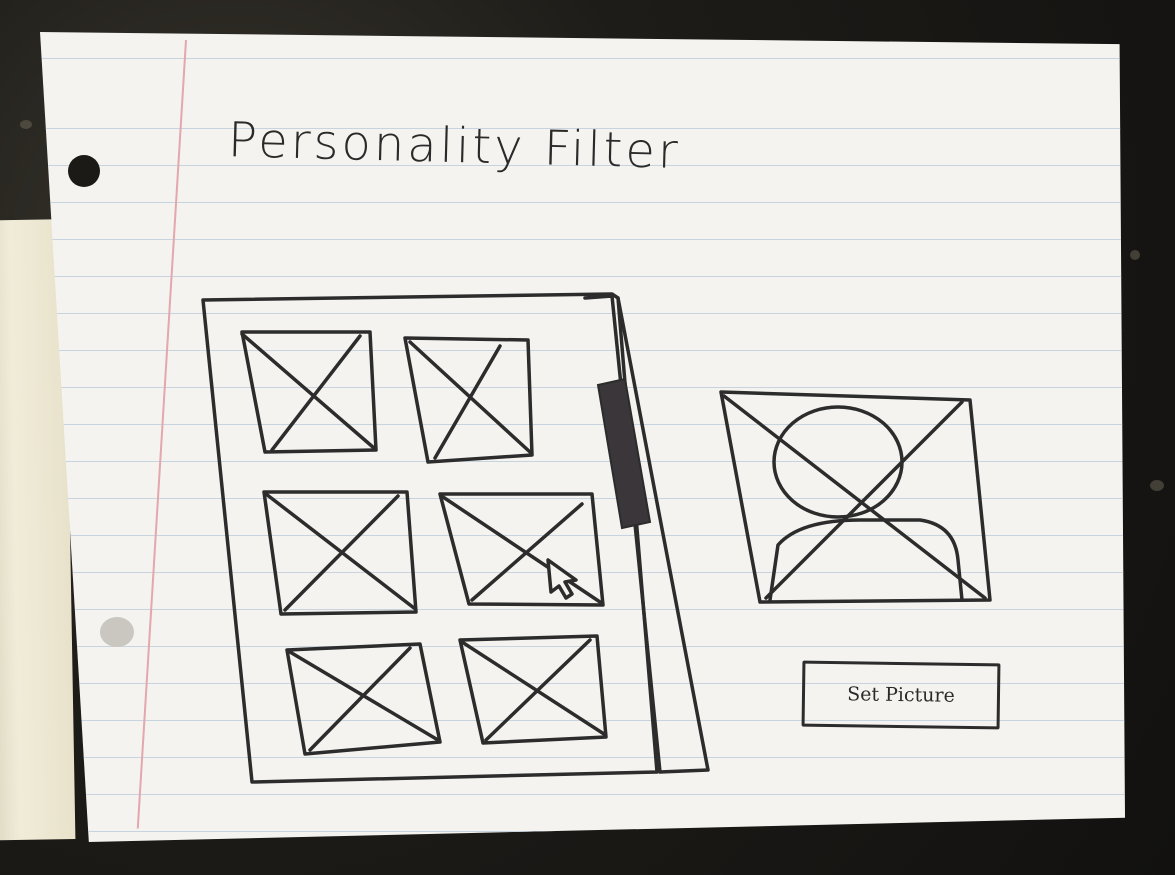  Describe the element at coordinates (562, 579) in the screenshot. I see `mouse-cursor-icon` at that location.